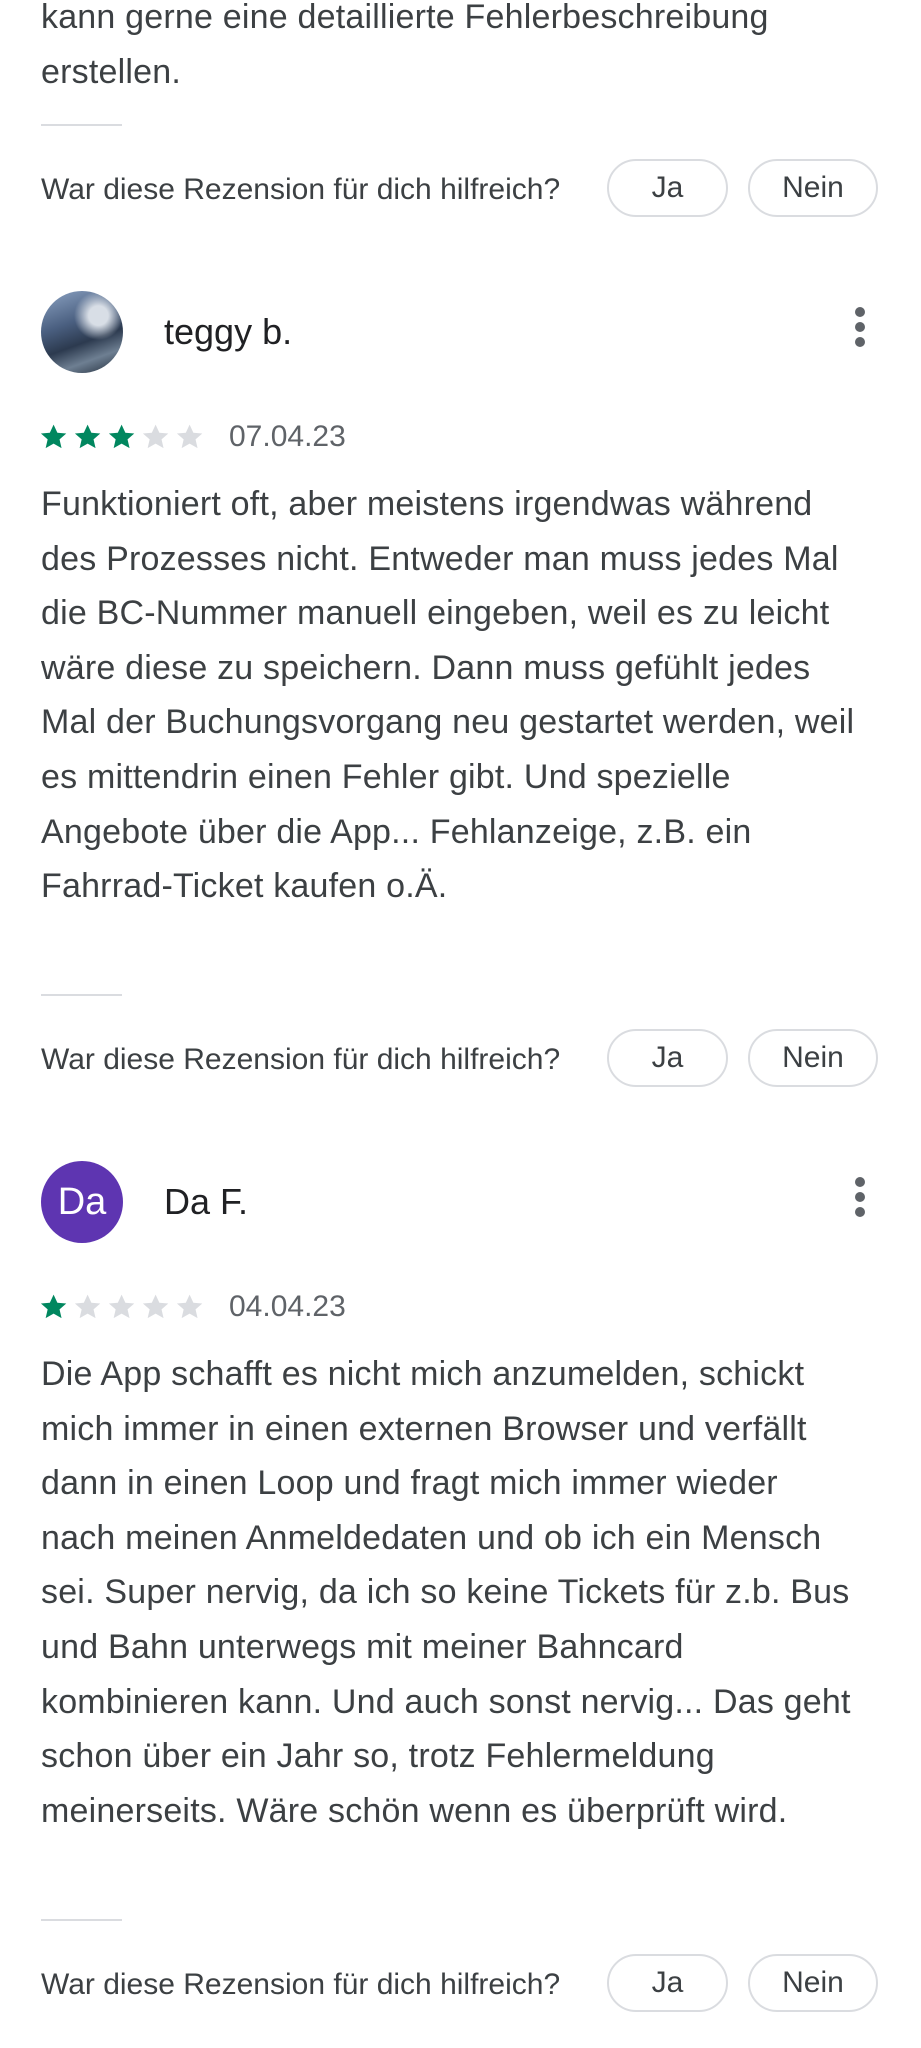  Describe the element at coordinates (287, 436) in the screenshot. I see `review-date: 07.04.23` at that location.